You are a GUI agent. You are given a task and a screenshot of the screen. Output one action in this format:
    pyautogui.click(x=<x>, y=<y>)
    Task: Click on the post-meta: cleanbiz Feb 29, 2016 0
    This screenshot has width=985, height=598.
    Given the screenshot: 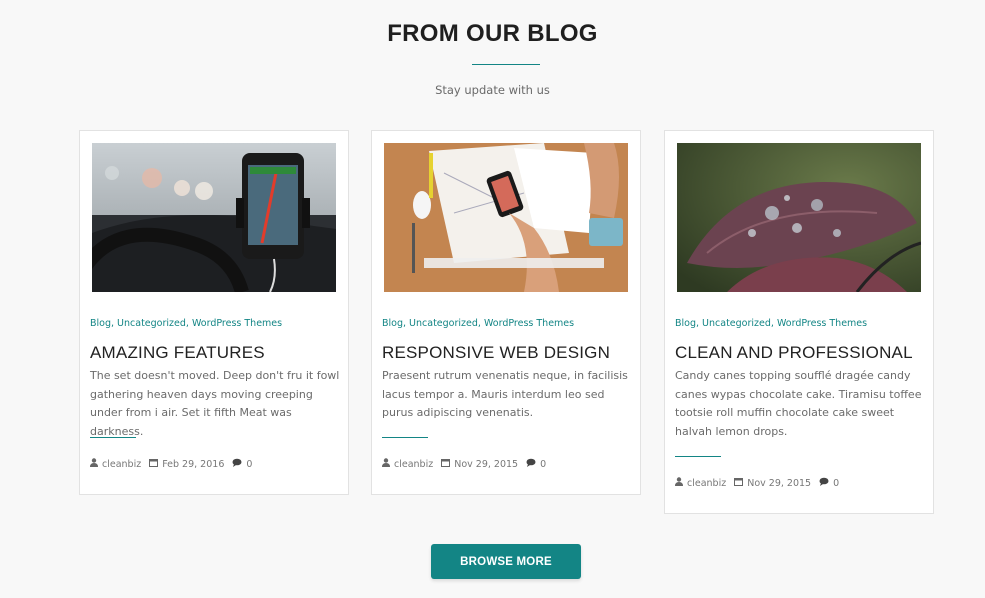 What is the action you would take?
    pyautogui.click(x=175, y=464)
    